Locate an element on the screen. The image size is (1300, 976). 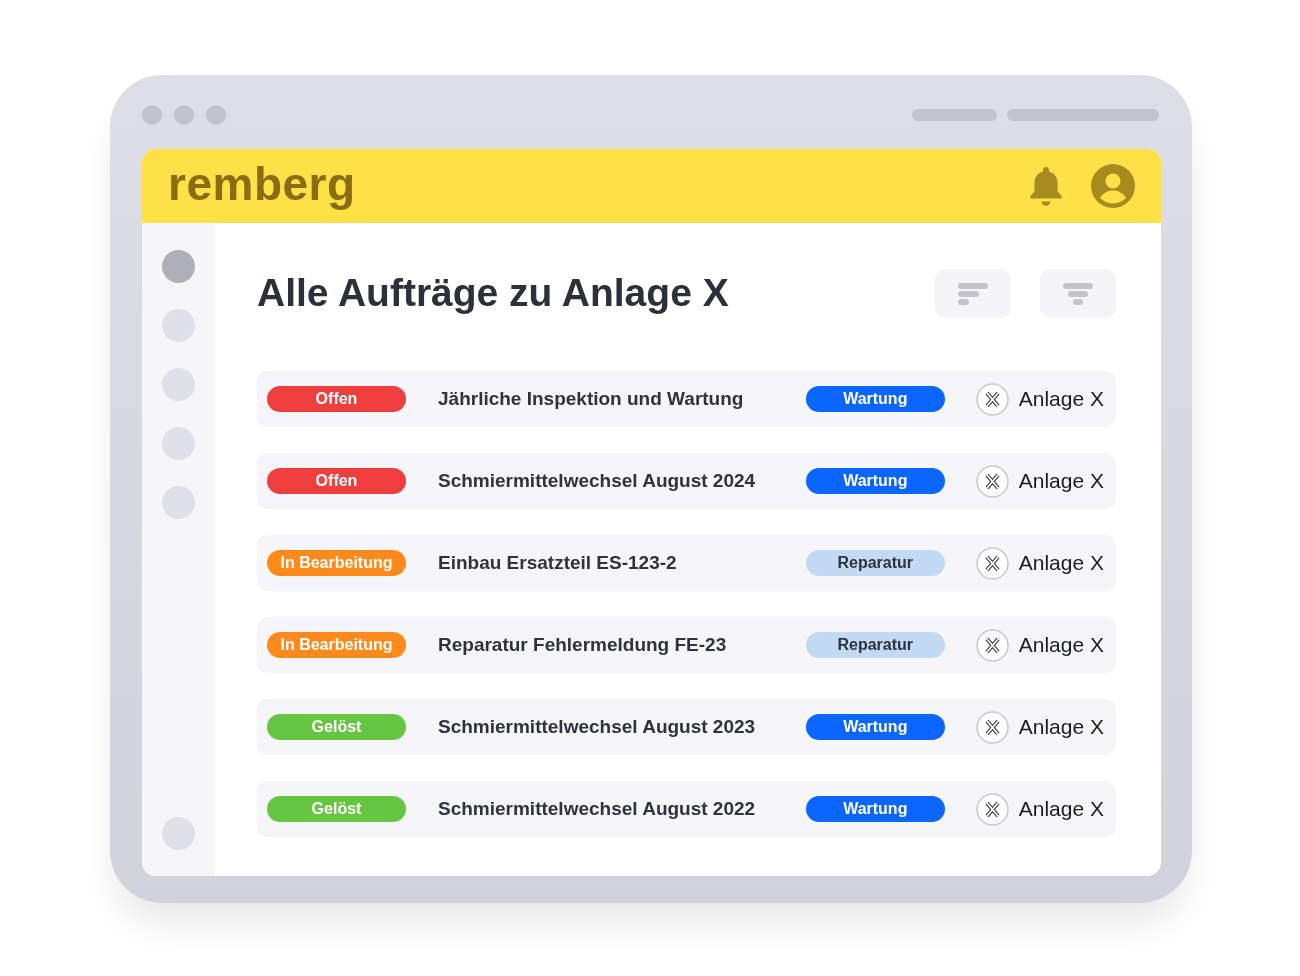
sort-icon is located at coordinates (973, 293).